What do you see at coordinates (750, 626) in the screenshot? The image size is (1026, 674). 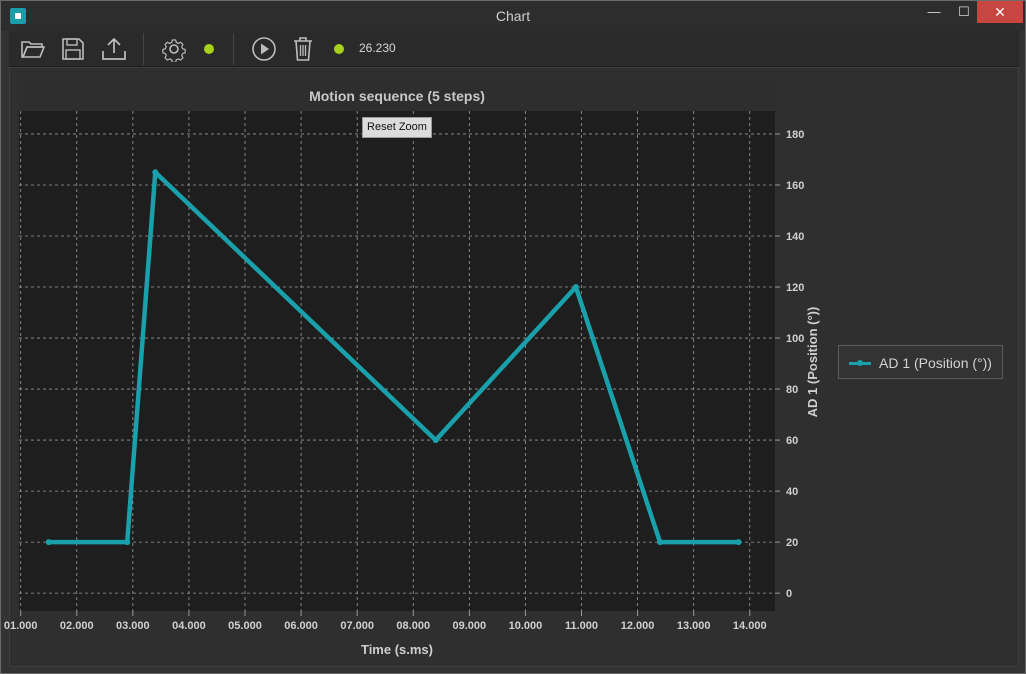 I see `x-tick-label: 14.000` at bounding box center [750, 626].